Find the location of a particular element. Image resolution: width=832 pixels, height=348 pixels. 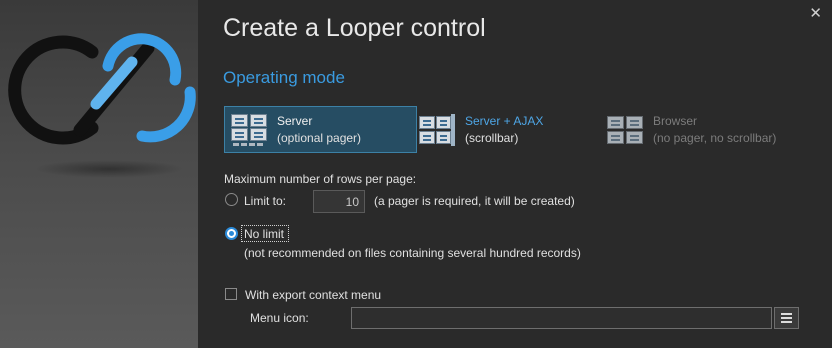

grid-browser-icon is located at coordinates (625, 130).